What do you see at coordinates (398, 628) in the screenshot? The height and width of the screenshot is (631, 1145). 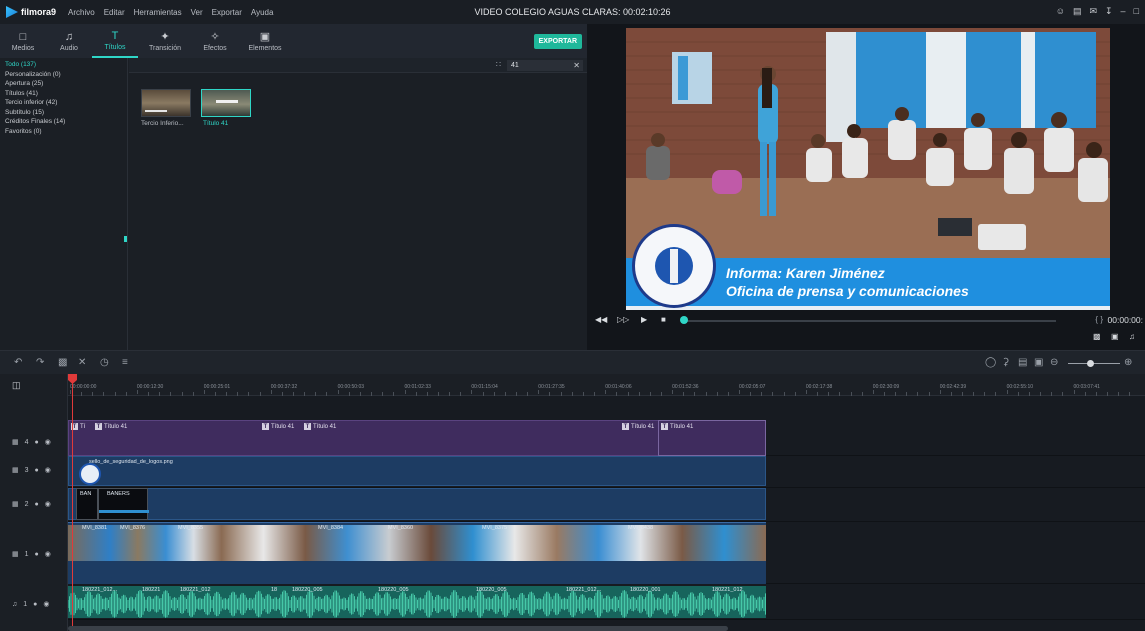 I see `timeline-scrollbar` at bounding box center [398, 628].